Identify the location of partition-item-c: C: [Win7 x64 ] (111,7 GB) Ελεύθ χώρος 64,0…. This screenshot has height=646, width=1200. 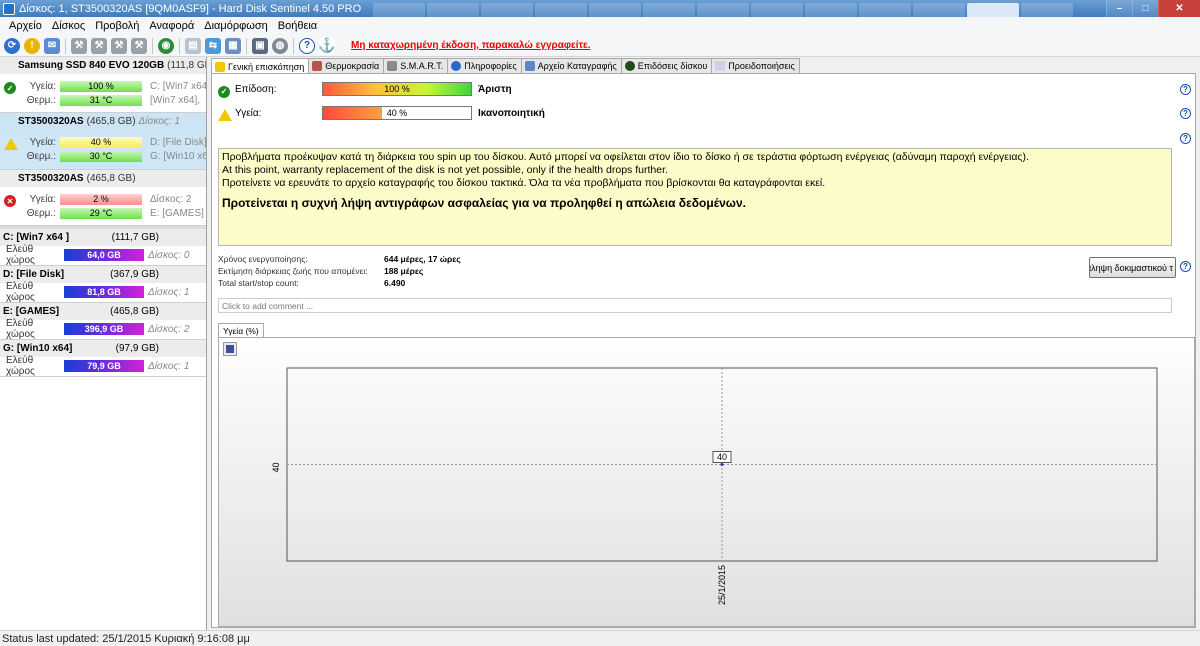
(103, 247).